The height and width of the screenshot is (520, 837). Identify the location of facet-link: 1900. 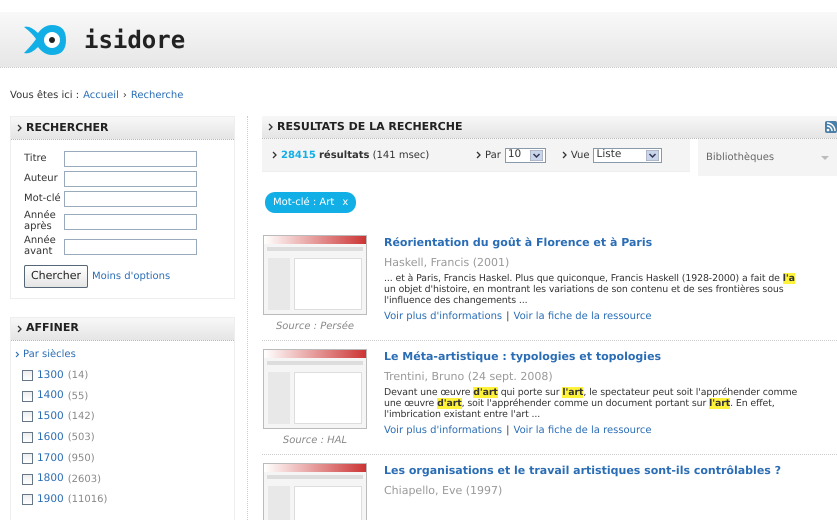
(50, 500).